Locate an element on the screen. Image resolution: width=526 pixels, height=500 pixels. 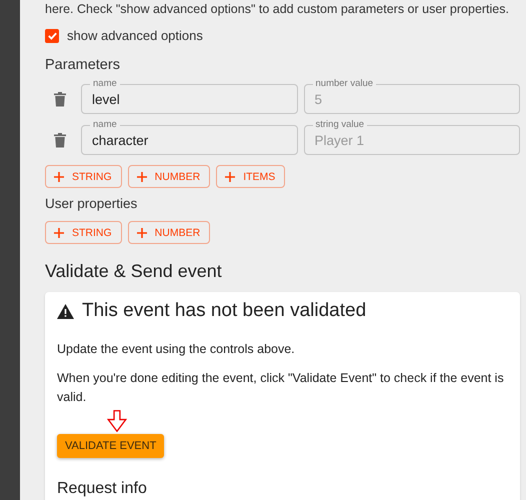
add-button: ITEMS is located at coordinates (251, 176).